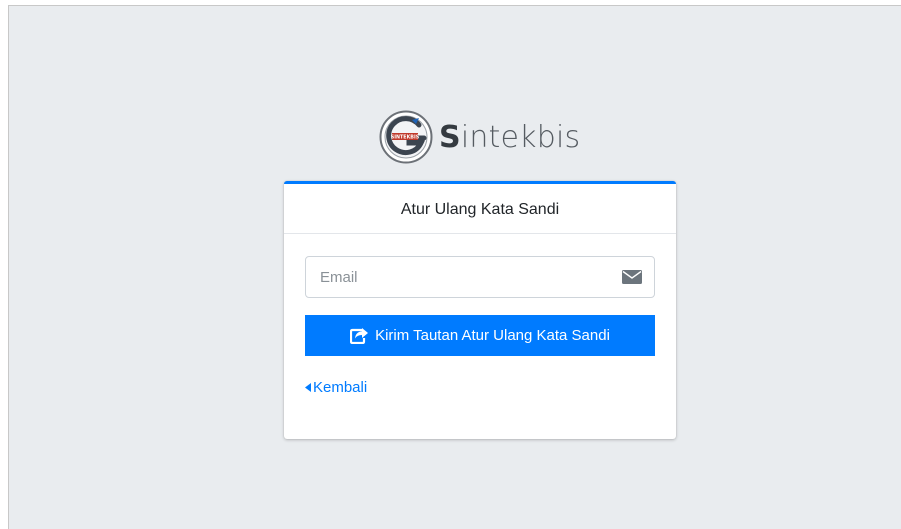 This screenshot has height=529, width=901. I want to click on brand: SINTEKBIS Sintekbis, so click(479, 137).